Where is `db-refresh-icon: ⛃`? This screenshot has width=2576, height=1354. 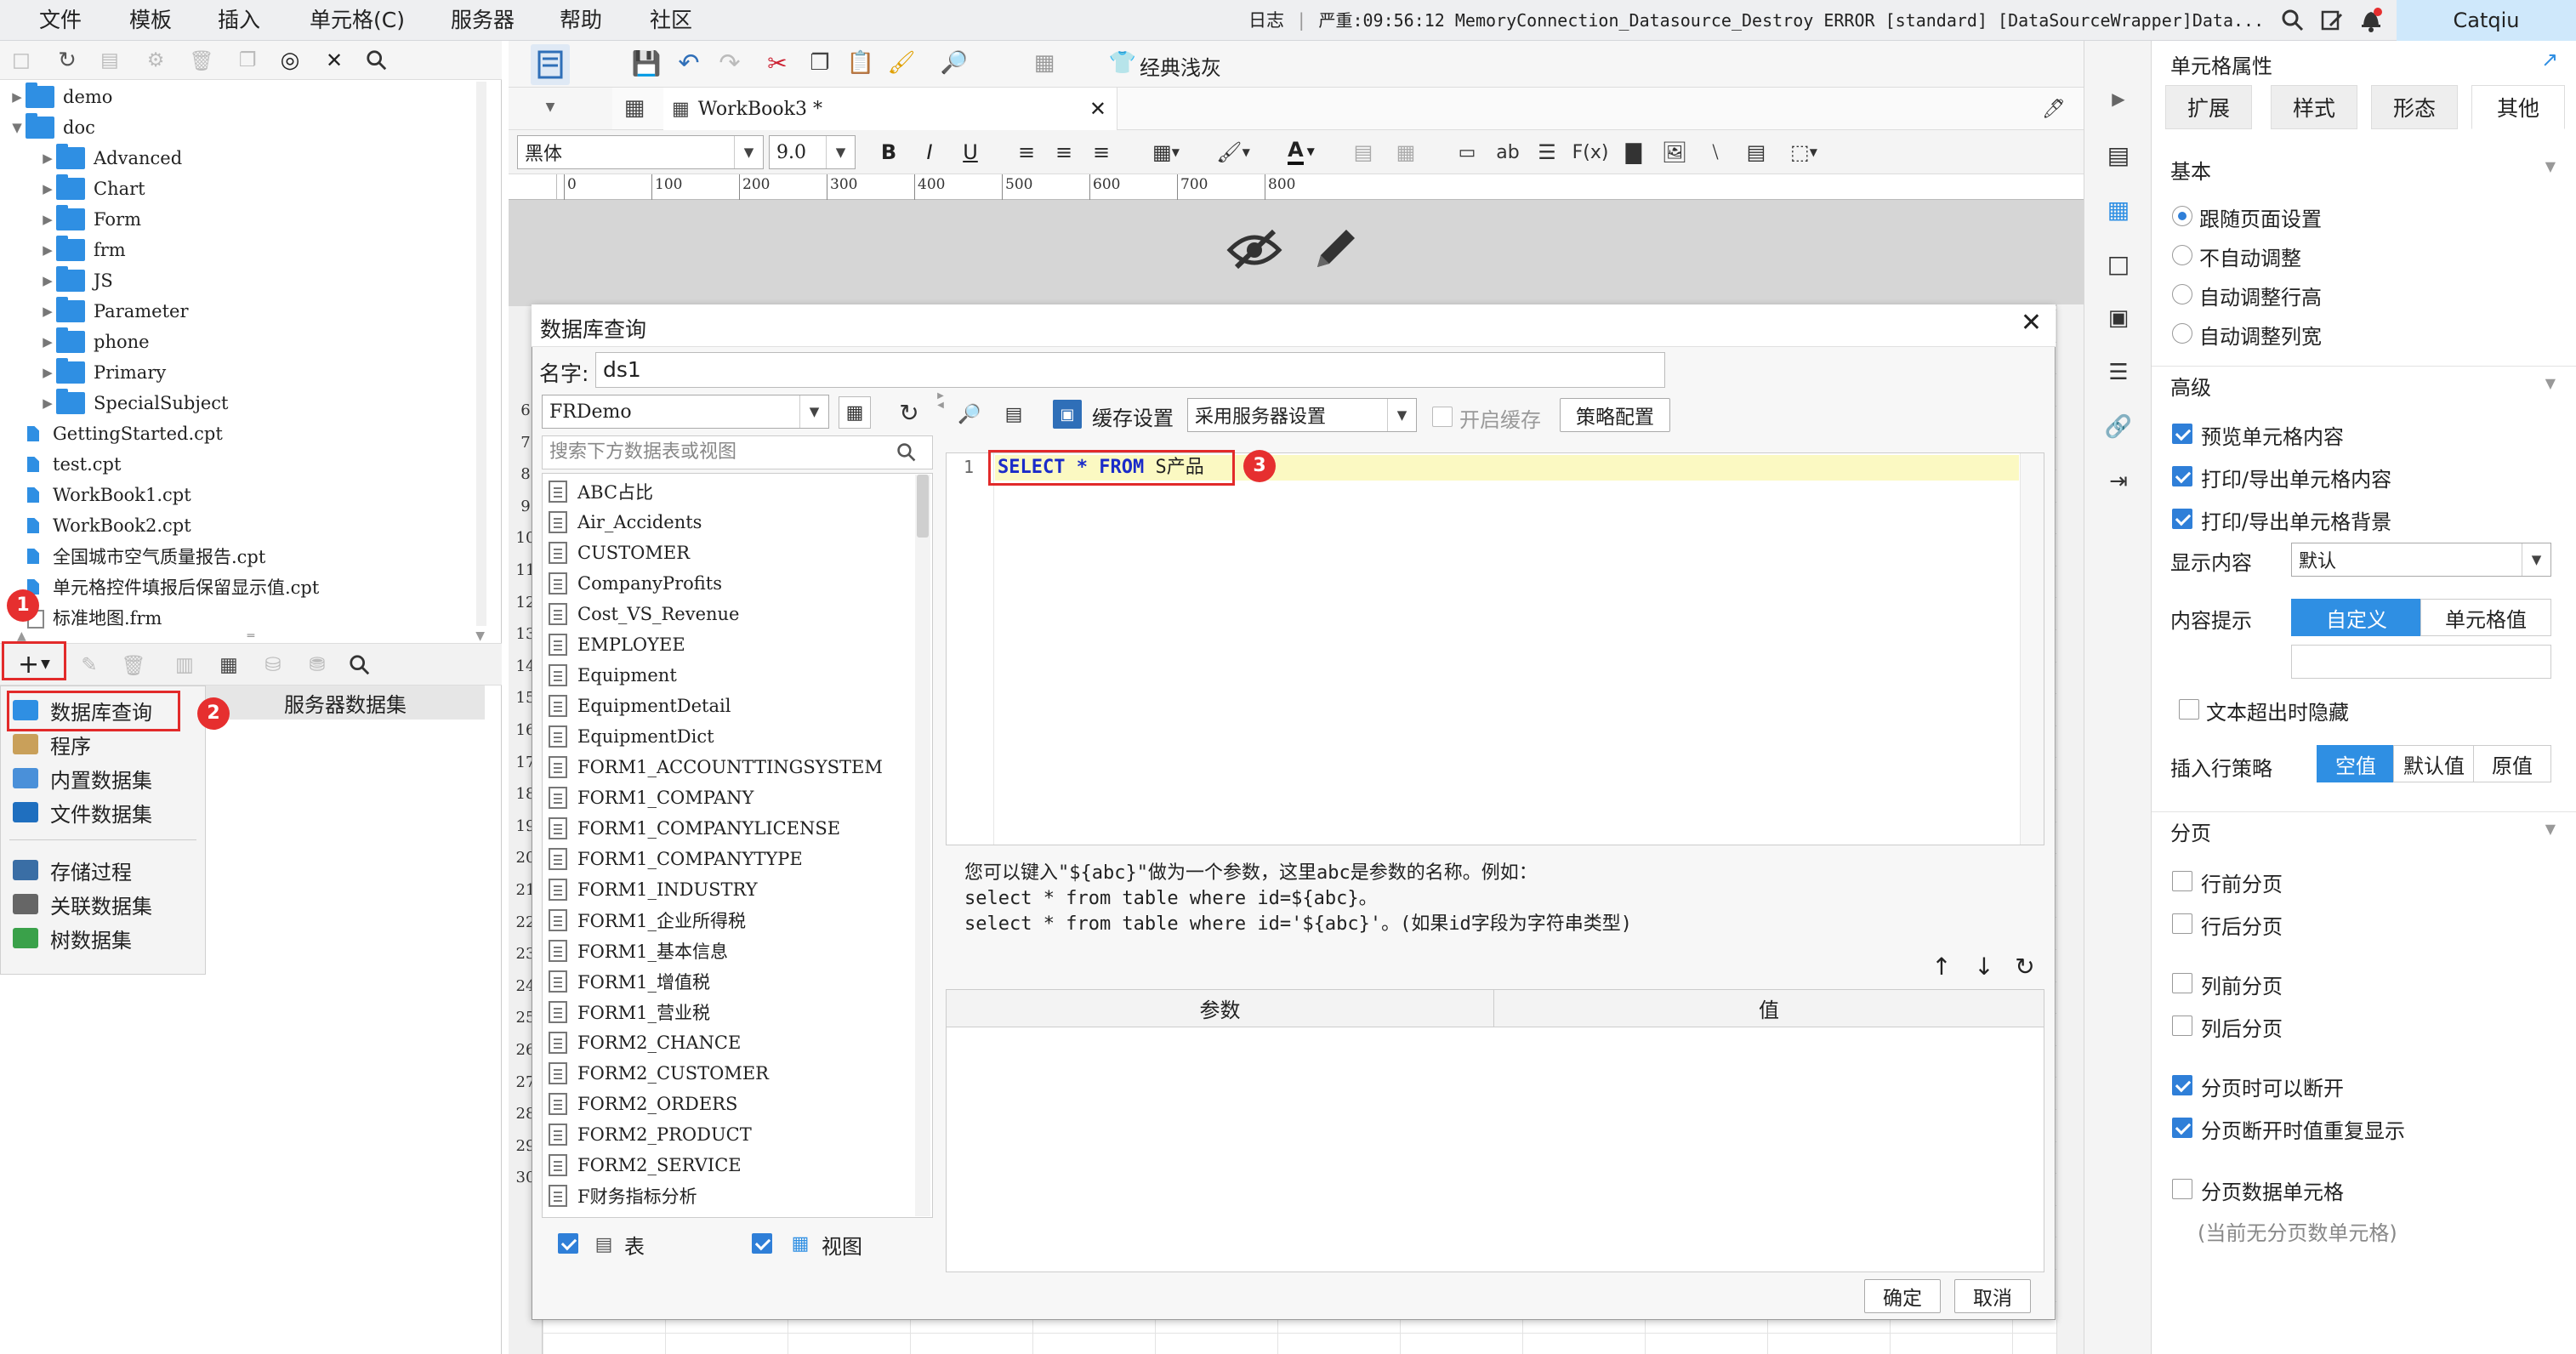
db-refresh-icon: ⛃ is located at coordinates (317, 665).